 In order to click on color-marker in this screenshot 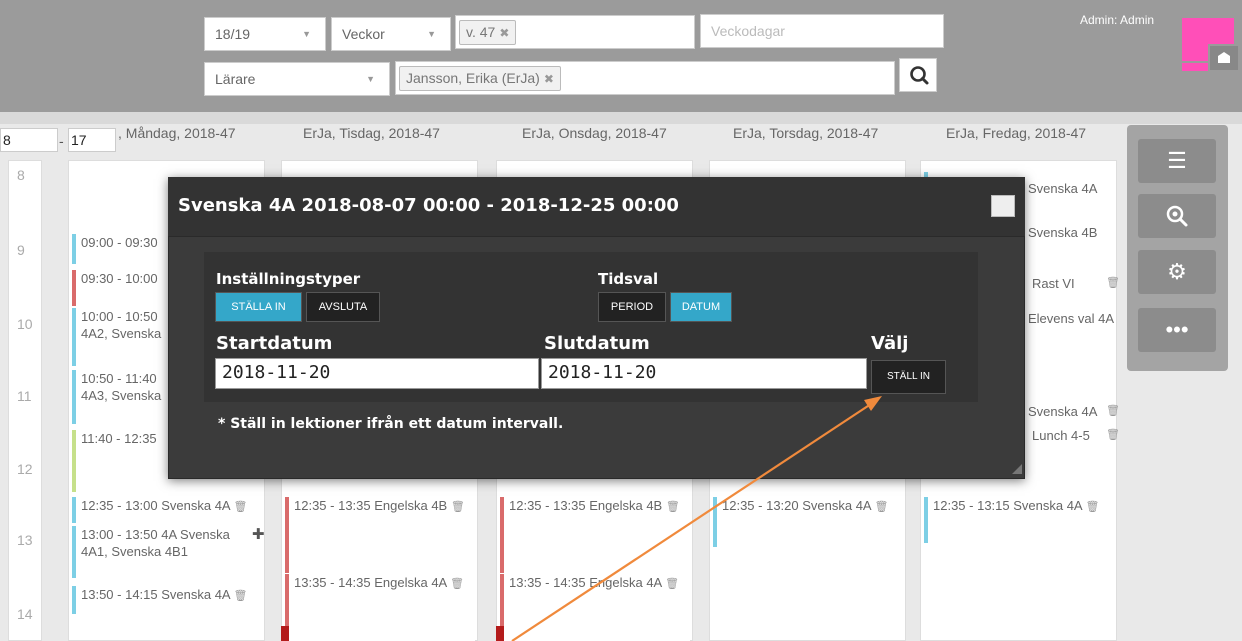, I will do `click(285, 633)`.